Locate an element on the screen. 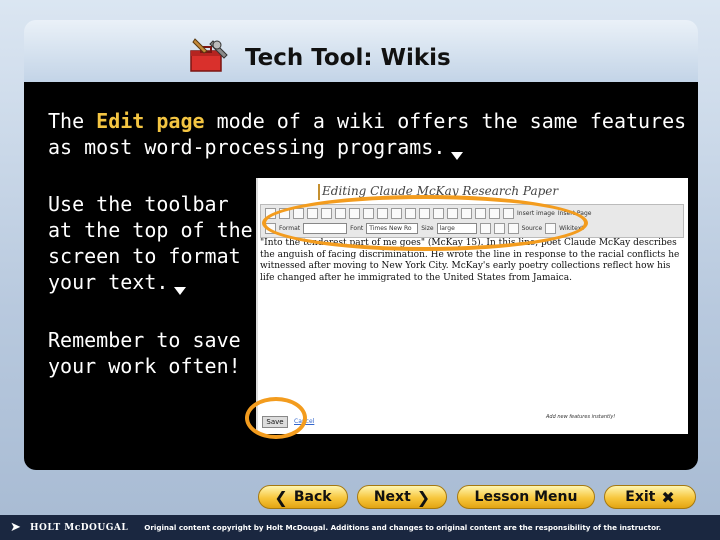 The image size is (720, 540). next-label: Next is located at coordinates (392, 497).